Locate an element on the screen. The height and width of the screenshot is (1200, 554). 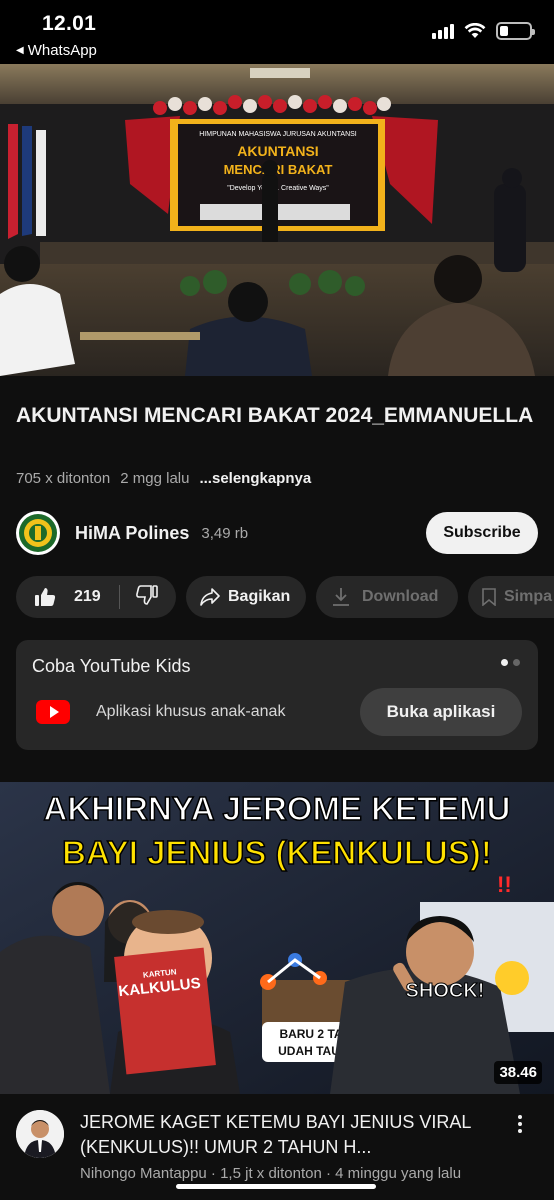
dislike-button is located at coordinates (146, 597).